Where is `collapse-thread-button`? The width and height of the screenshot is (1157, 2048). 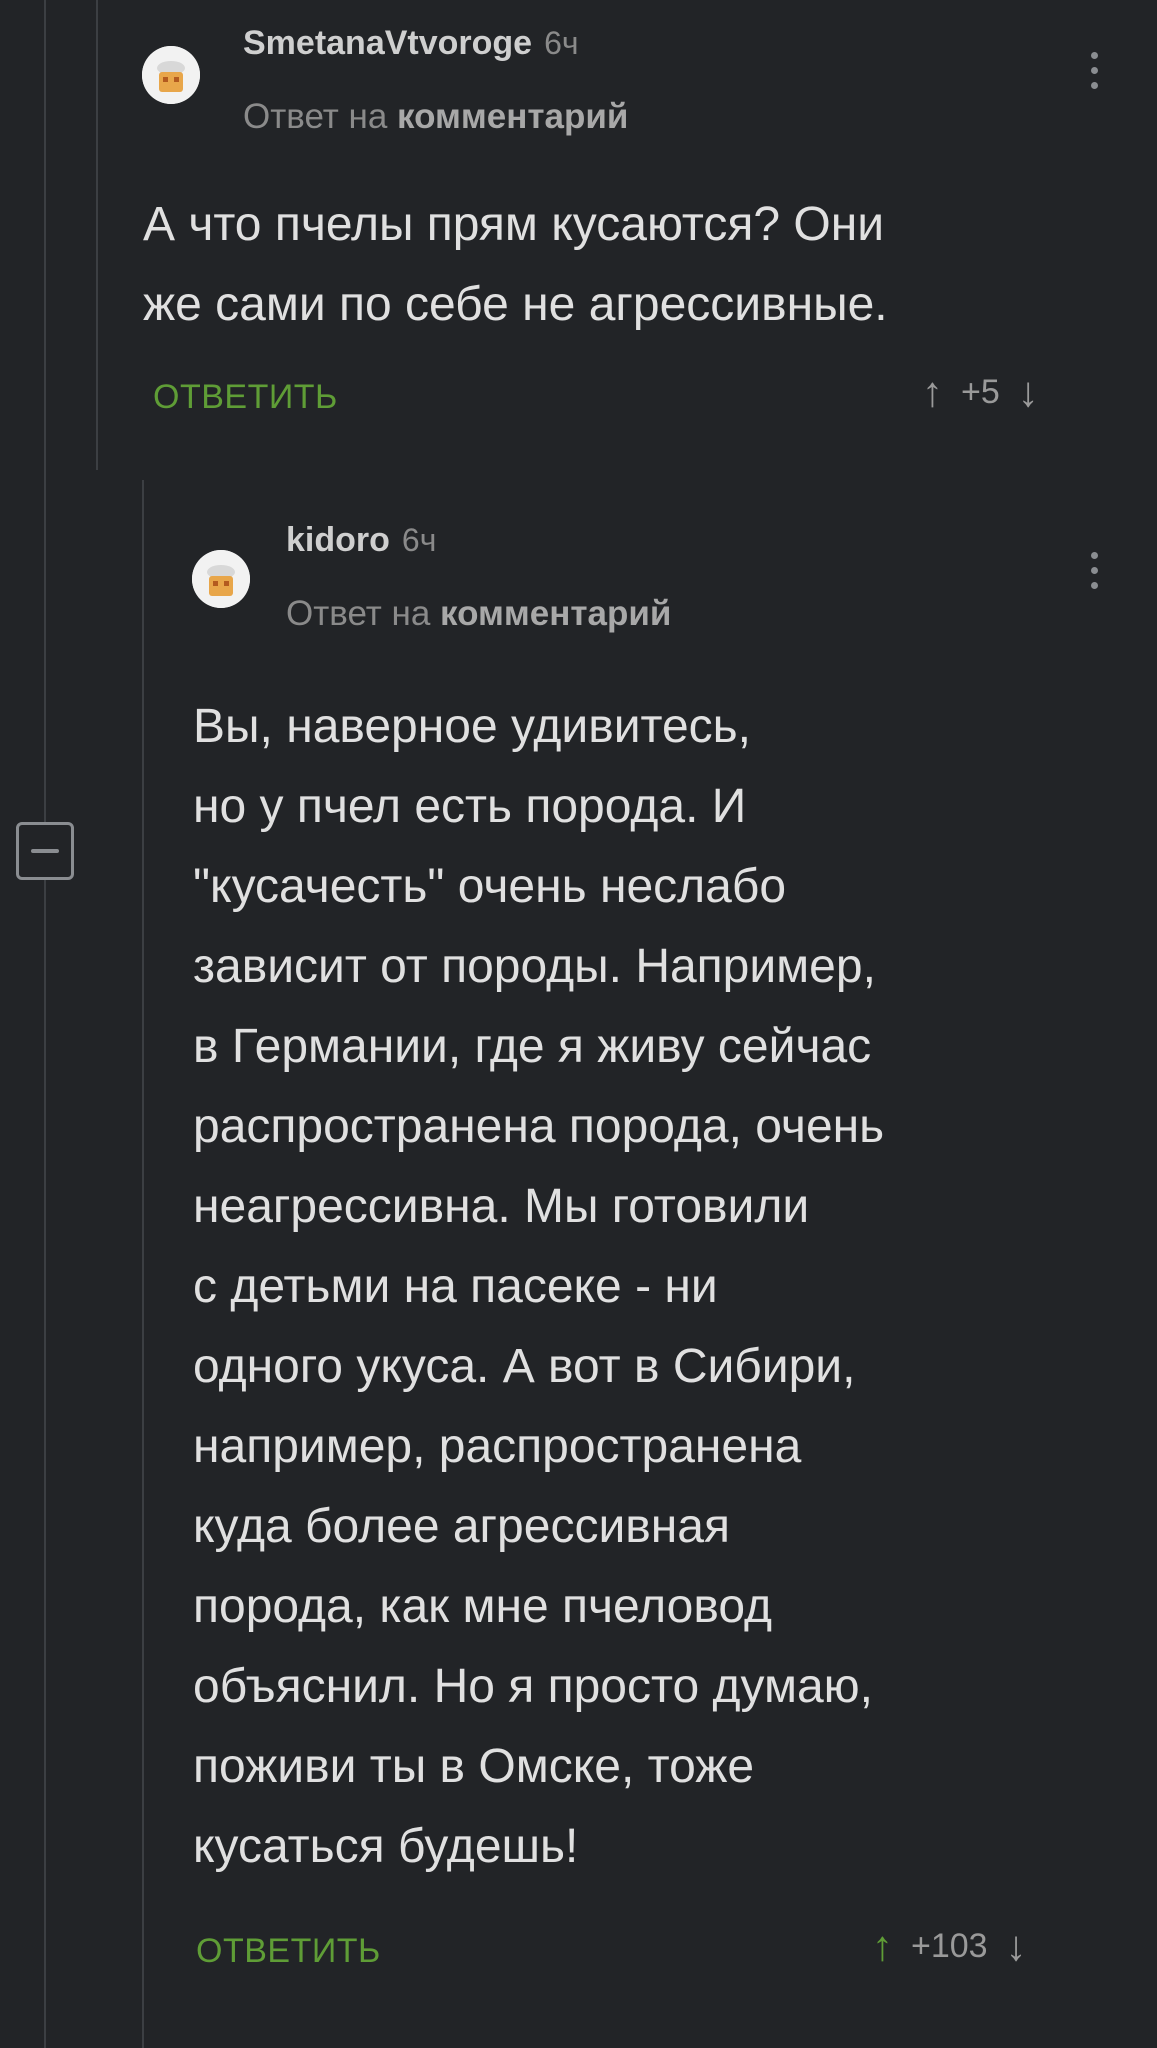
collapse-thread-button is located at coordinates (45, 851).